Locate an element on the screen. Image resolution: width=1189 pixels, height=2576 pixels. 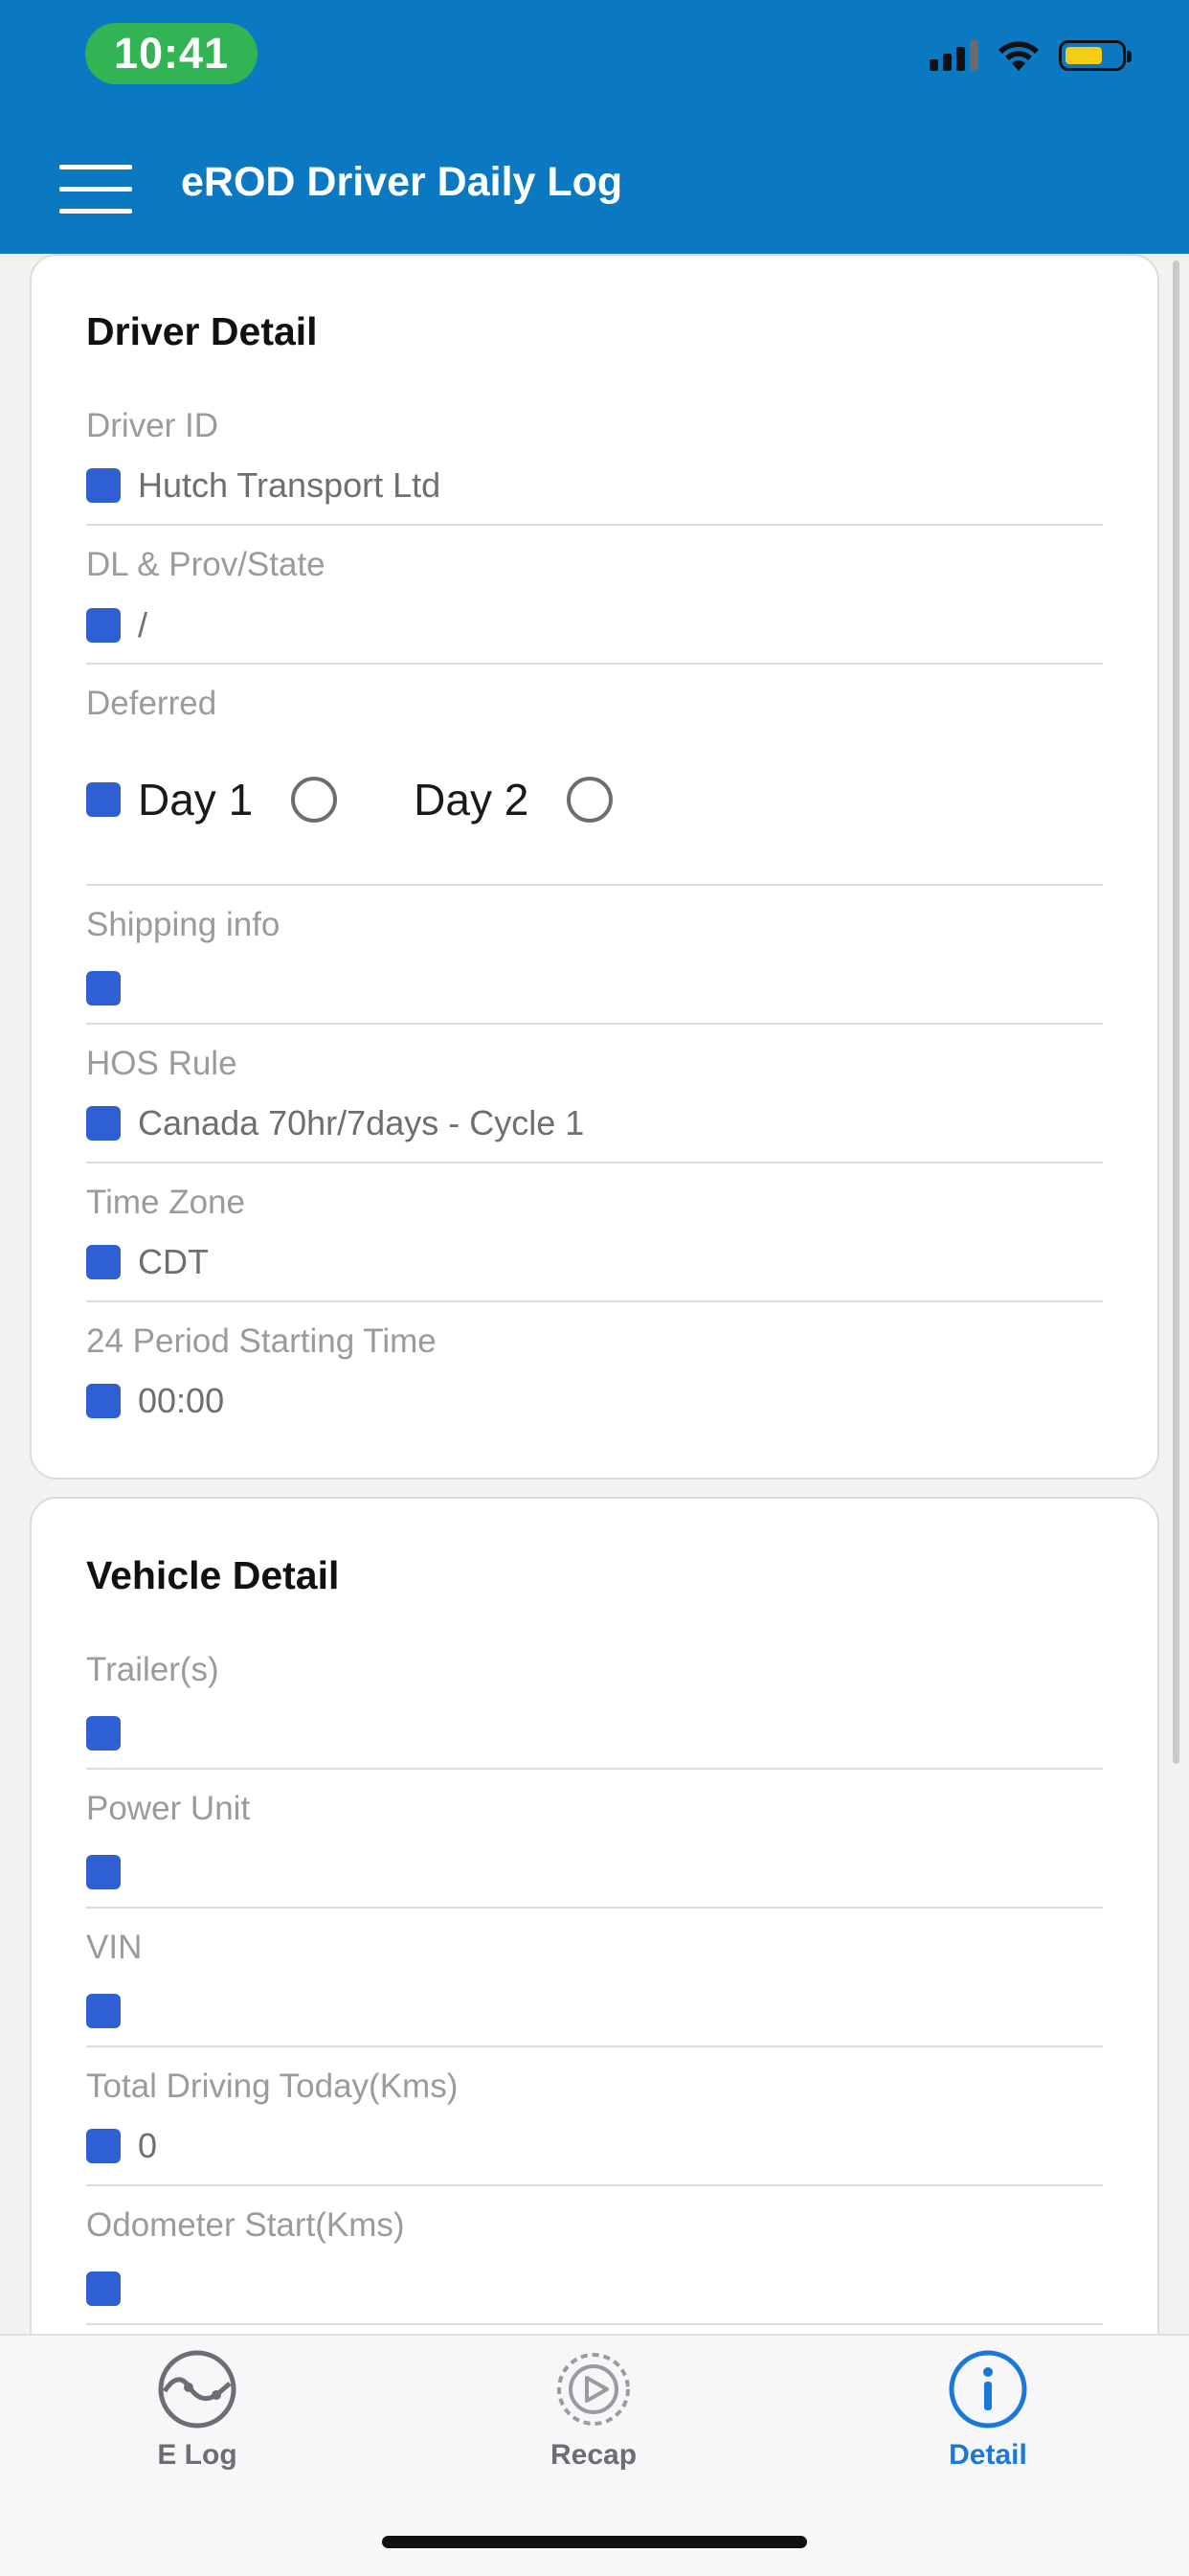
deferred-checkbox is located at coordinates (103, 799).